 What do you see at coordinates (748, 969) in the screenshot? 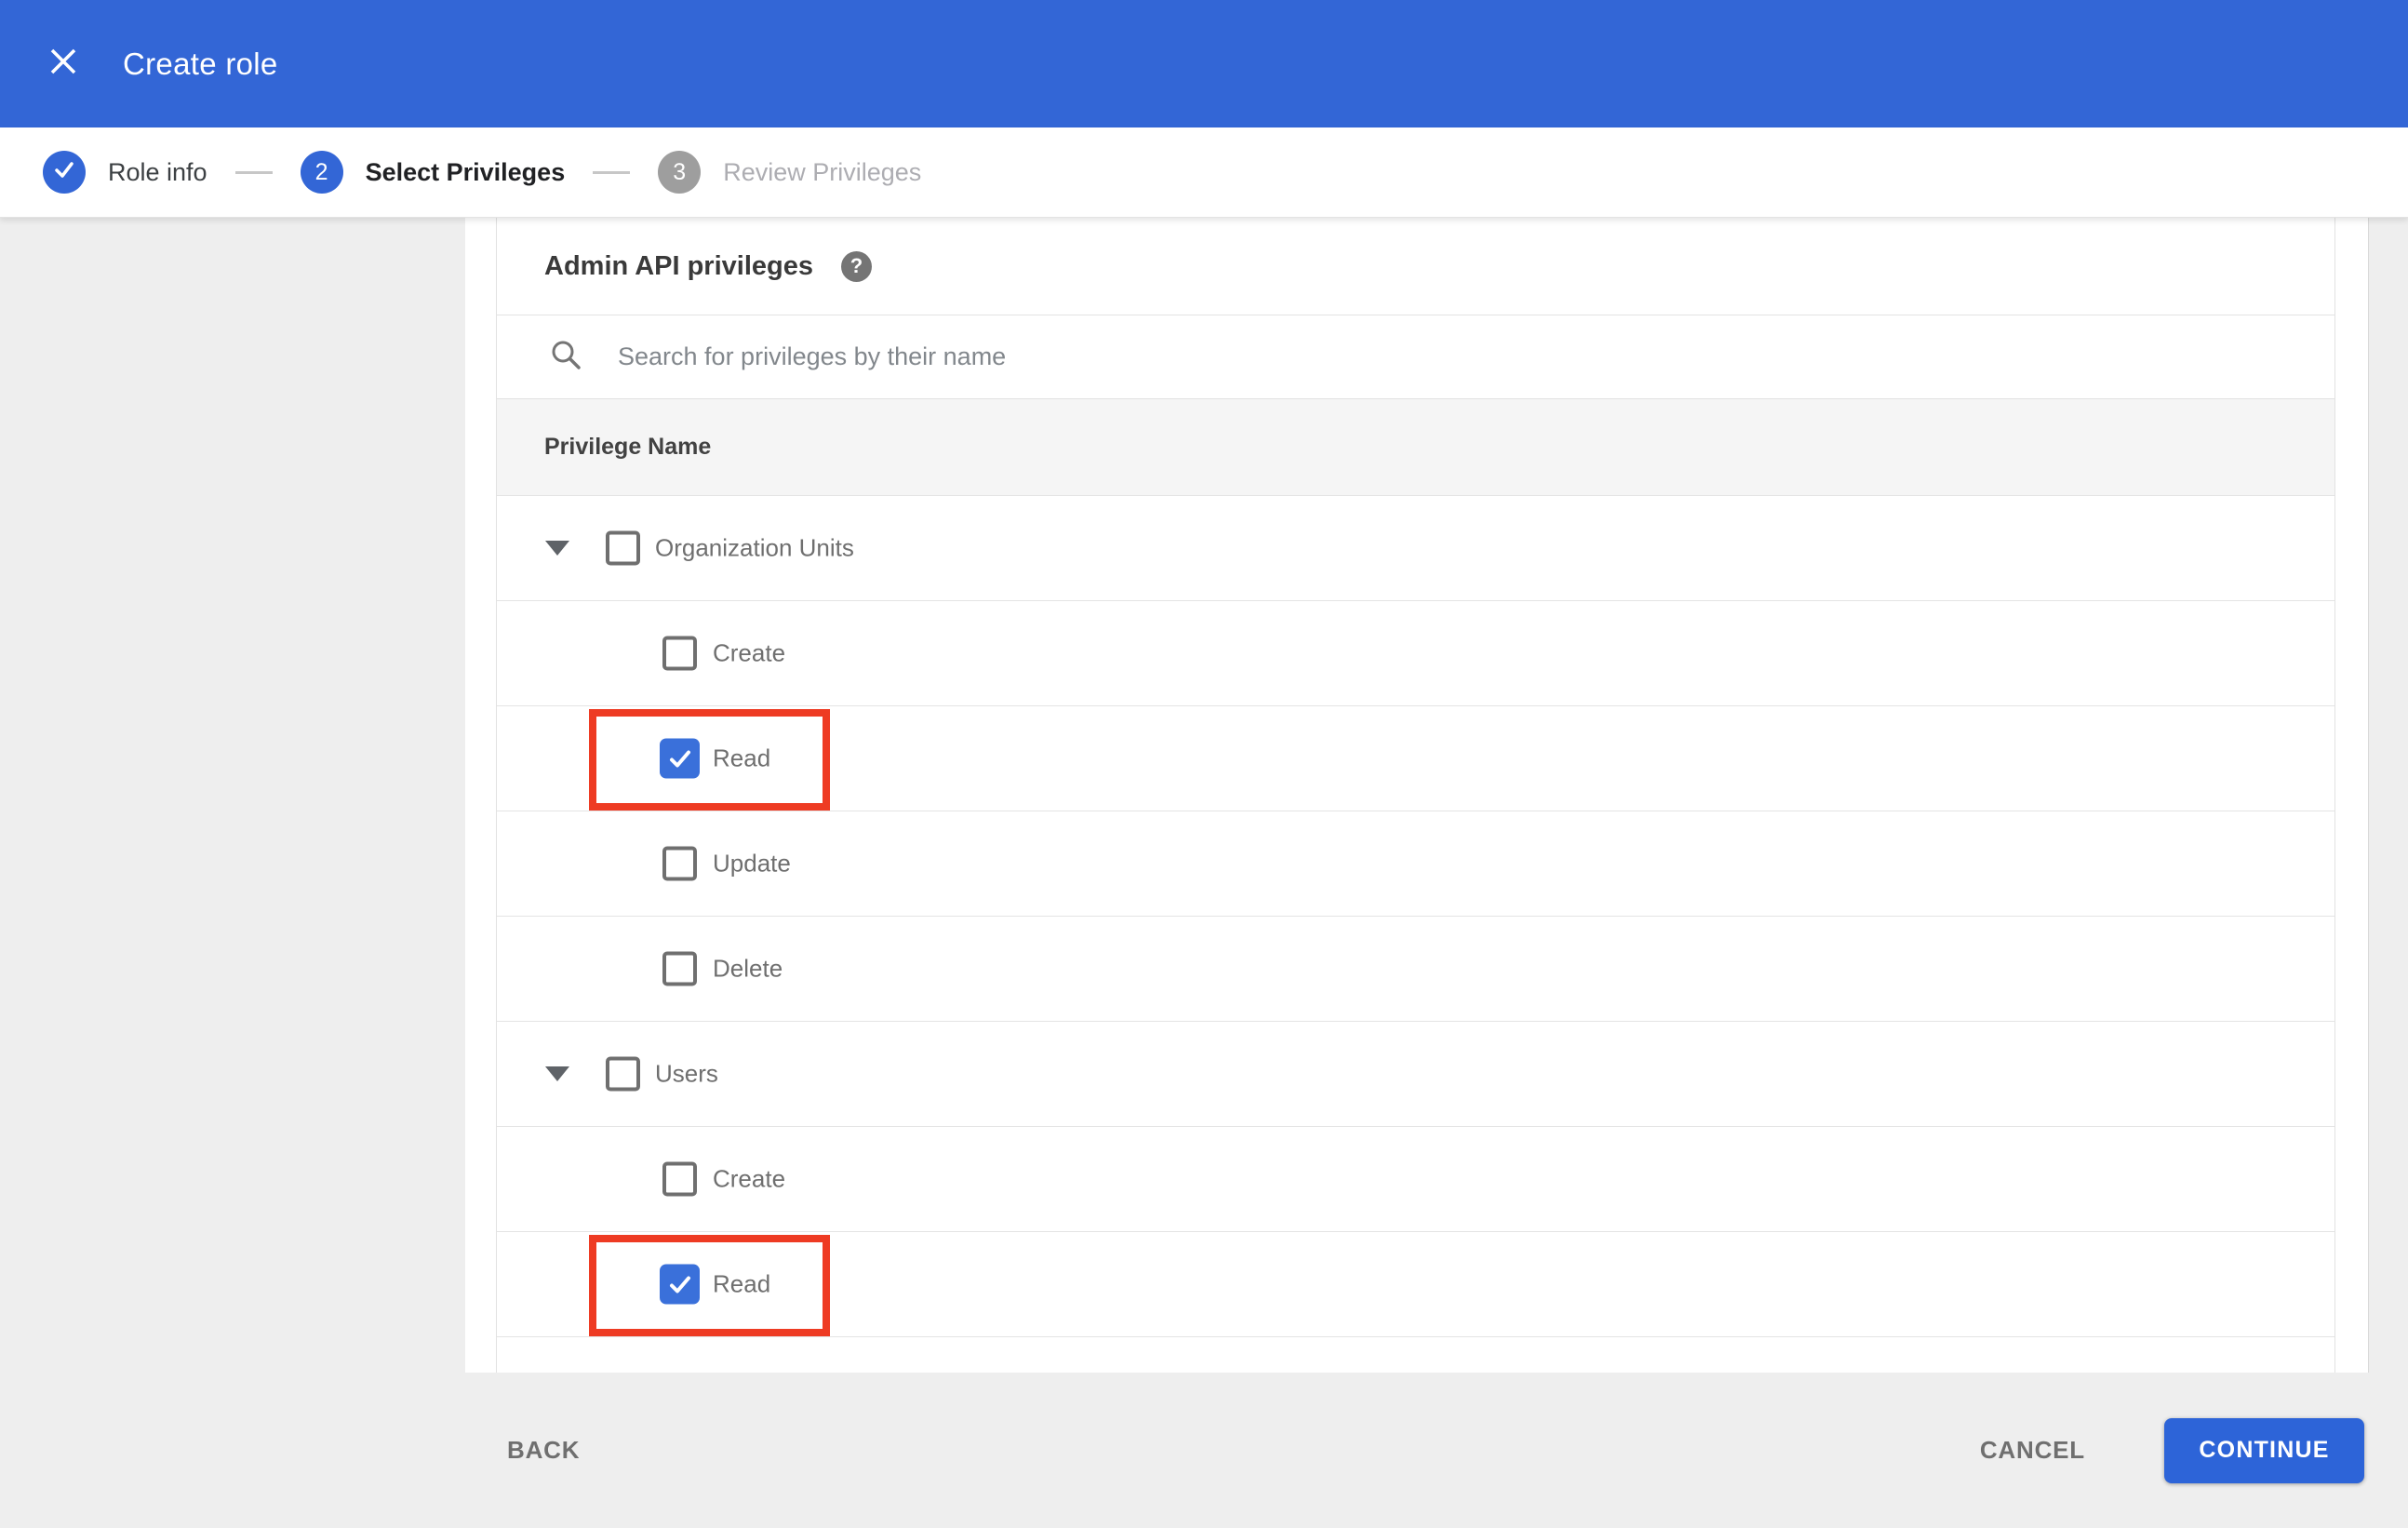
I see `privilege-label: Delete` at bounding box center [748, 969].